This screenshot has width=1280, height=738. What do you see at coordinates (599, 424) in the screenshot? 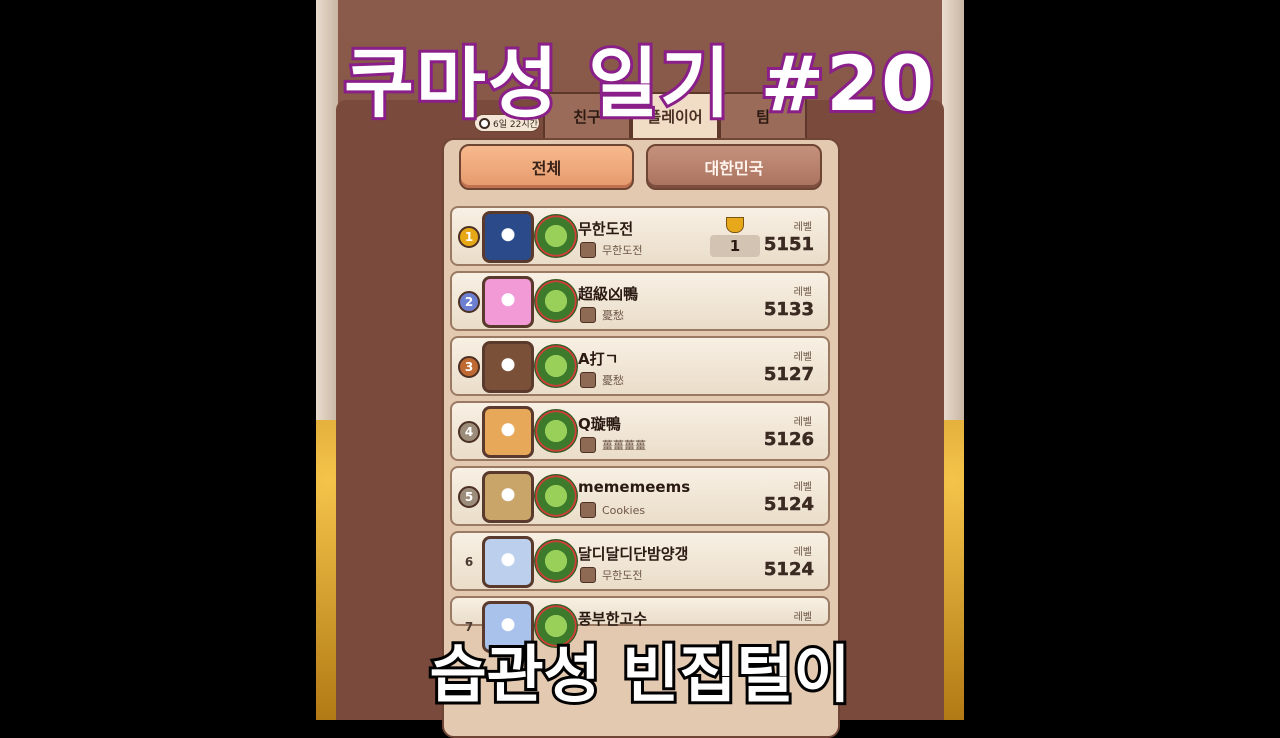
I see `player-name: Q璇鴨` at bounding box center [599, 424].